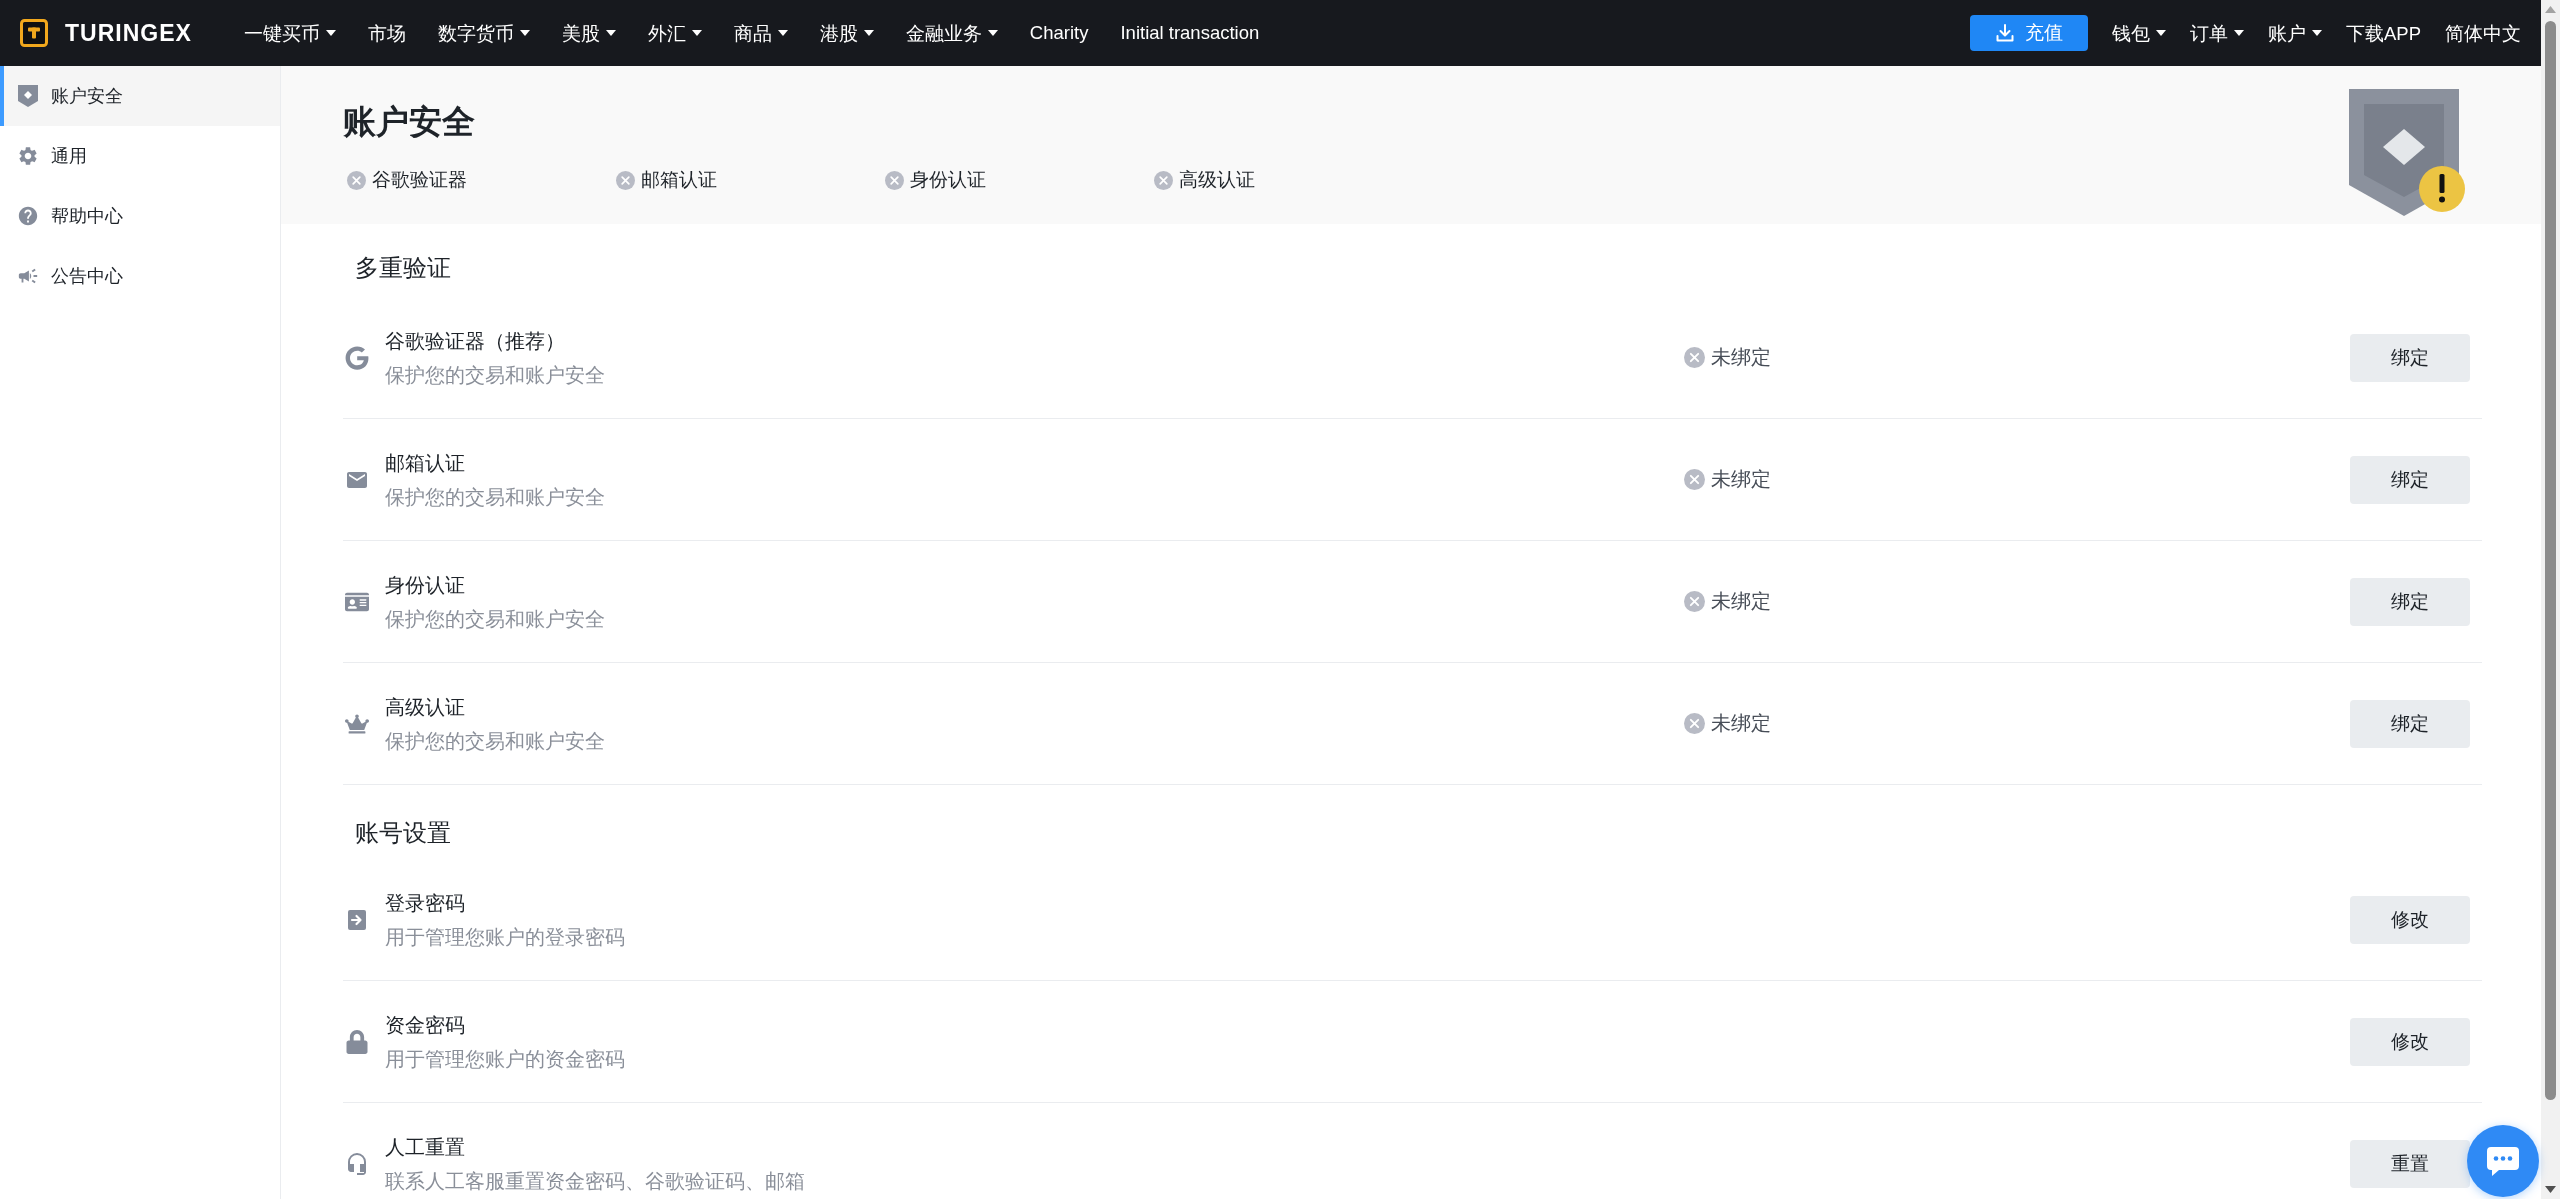 The width and height of the screenshot is (2560, 1199). I want to click on nav-link: 金融业务, so click(951, 33).